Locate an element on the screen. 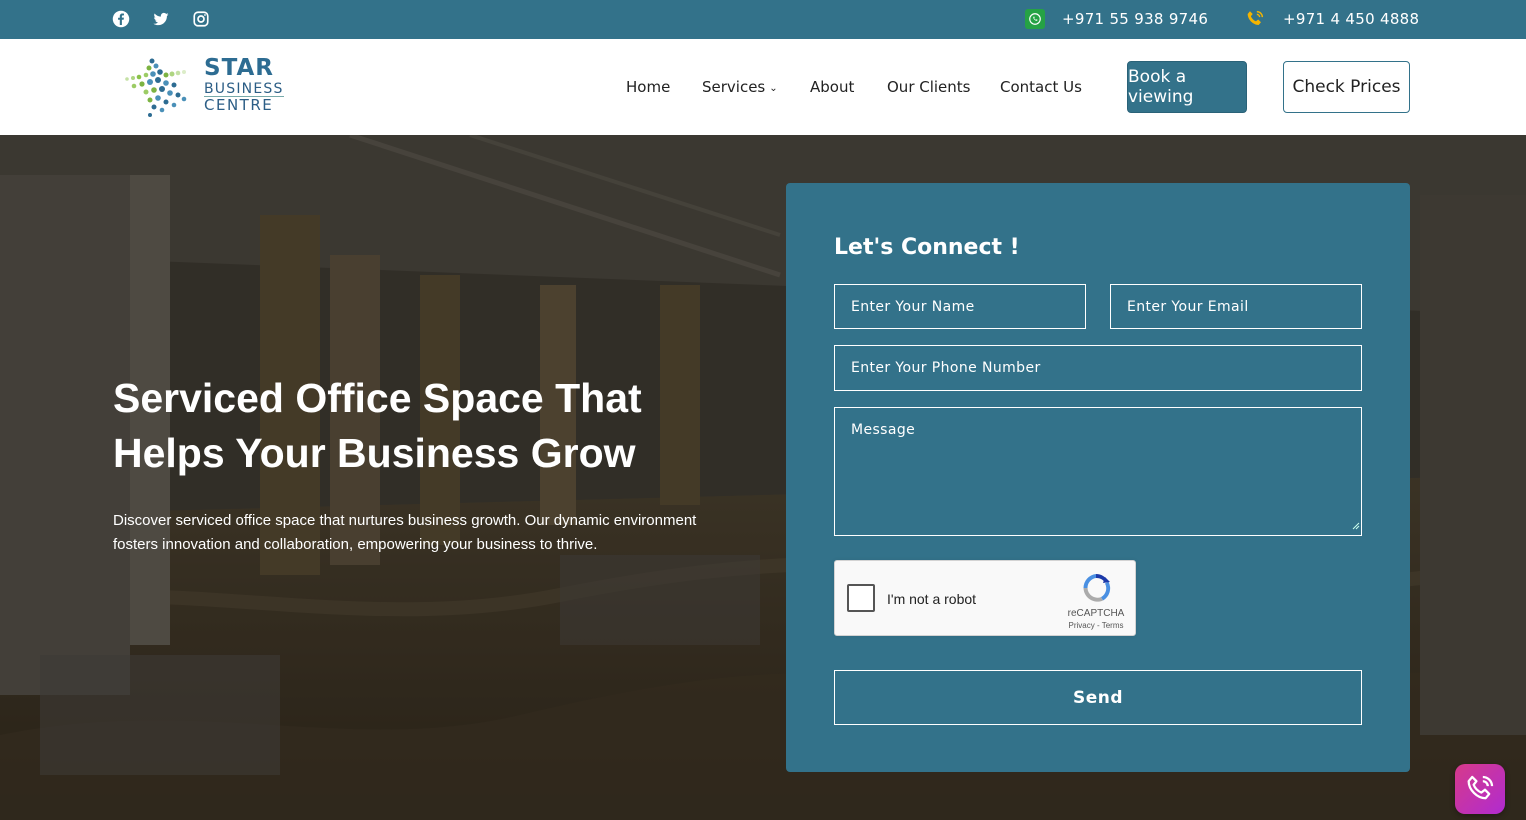 Image resolution: width=1526 pixels, height=820 pixels. floating-call-button is located at coordinates (1480, 789).